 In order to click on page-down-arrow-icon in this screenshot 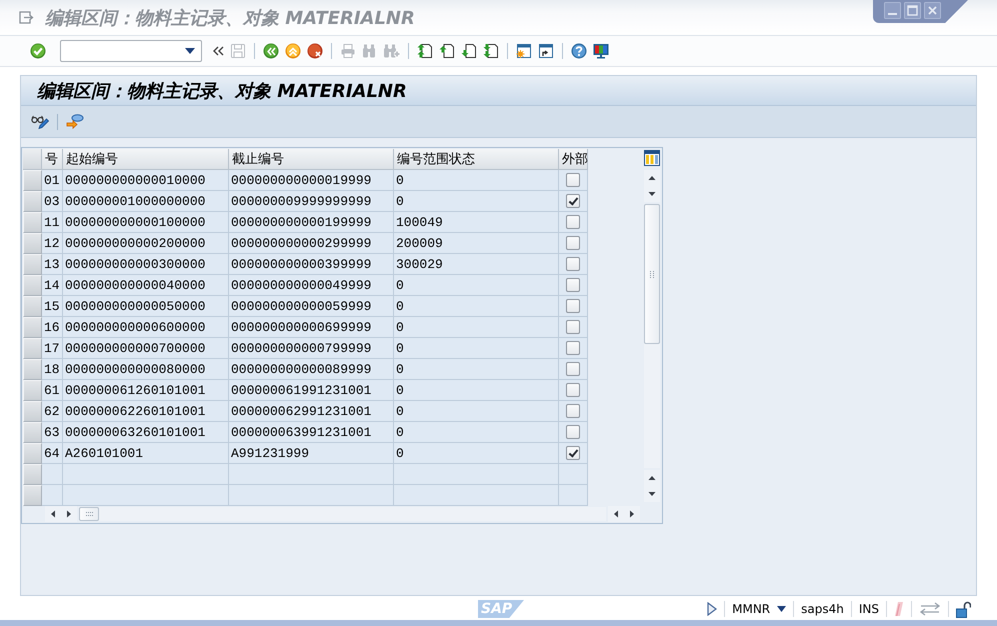, I will do `click(469, 51)`.